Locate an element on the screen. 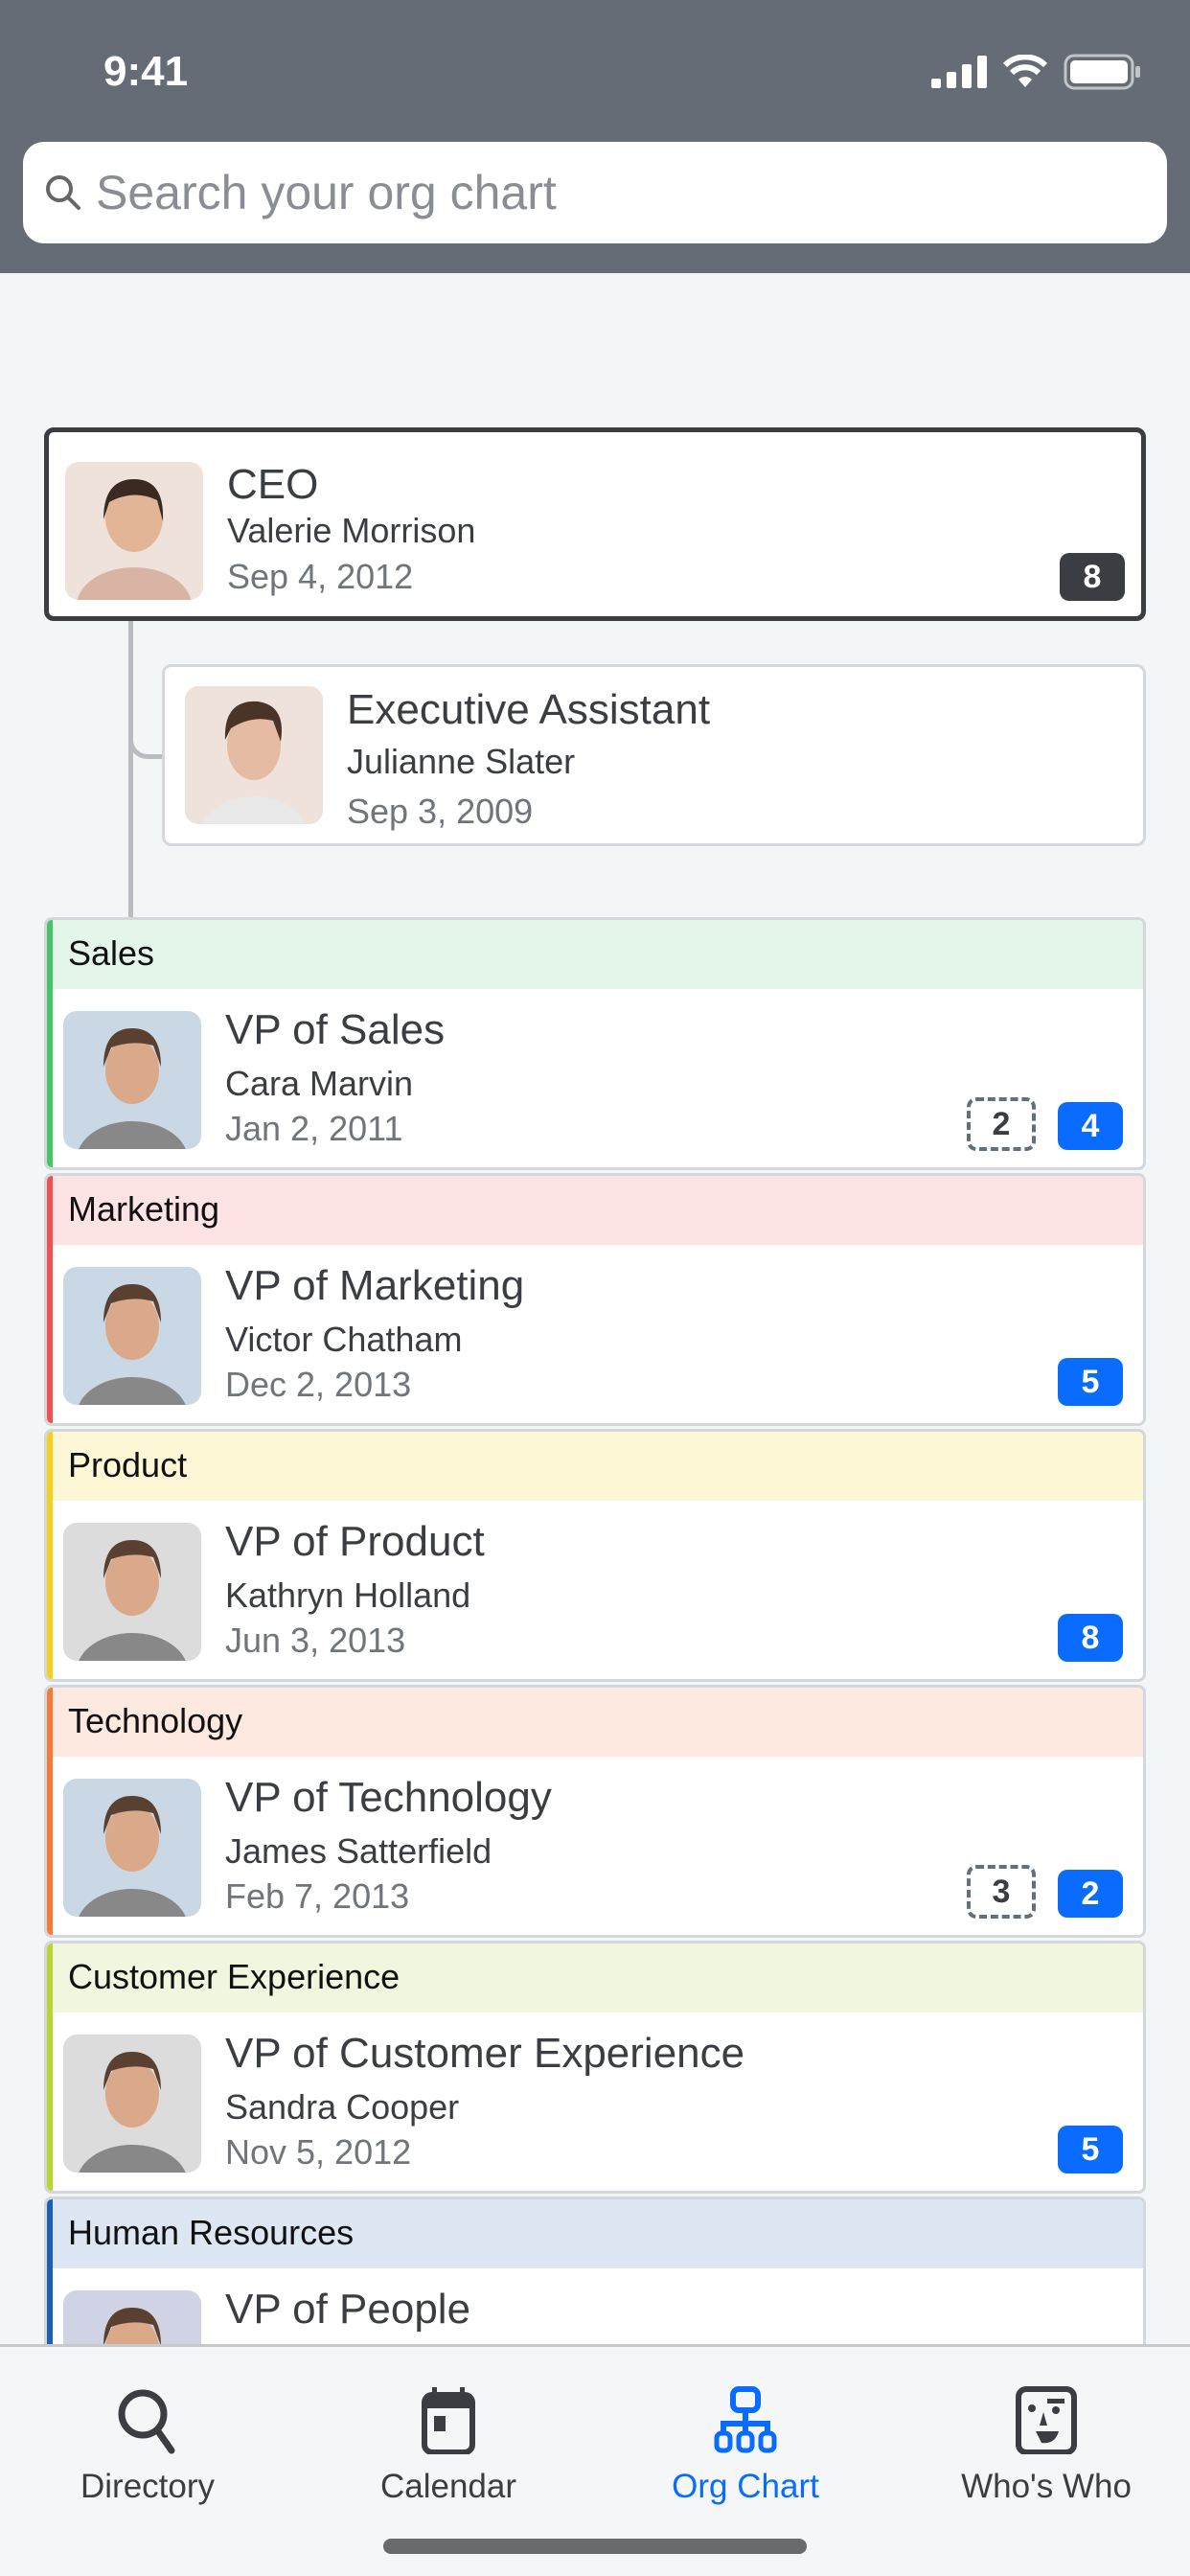 This screenshot has width=1190, height=2576. position-title: VP of Product is located at coordinates (355, 1541).